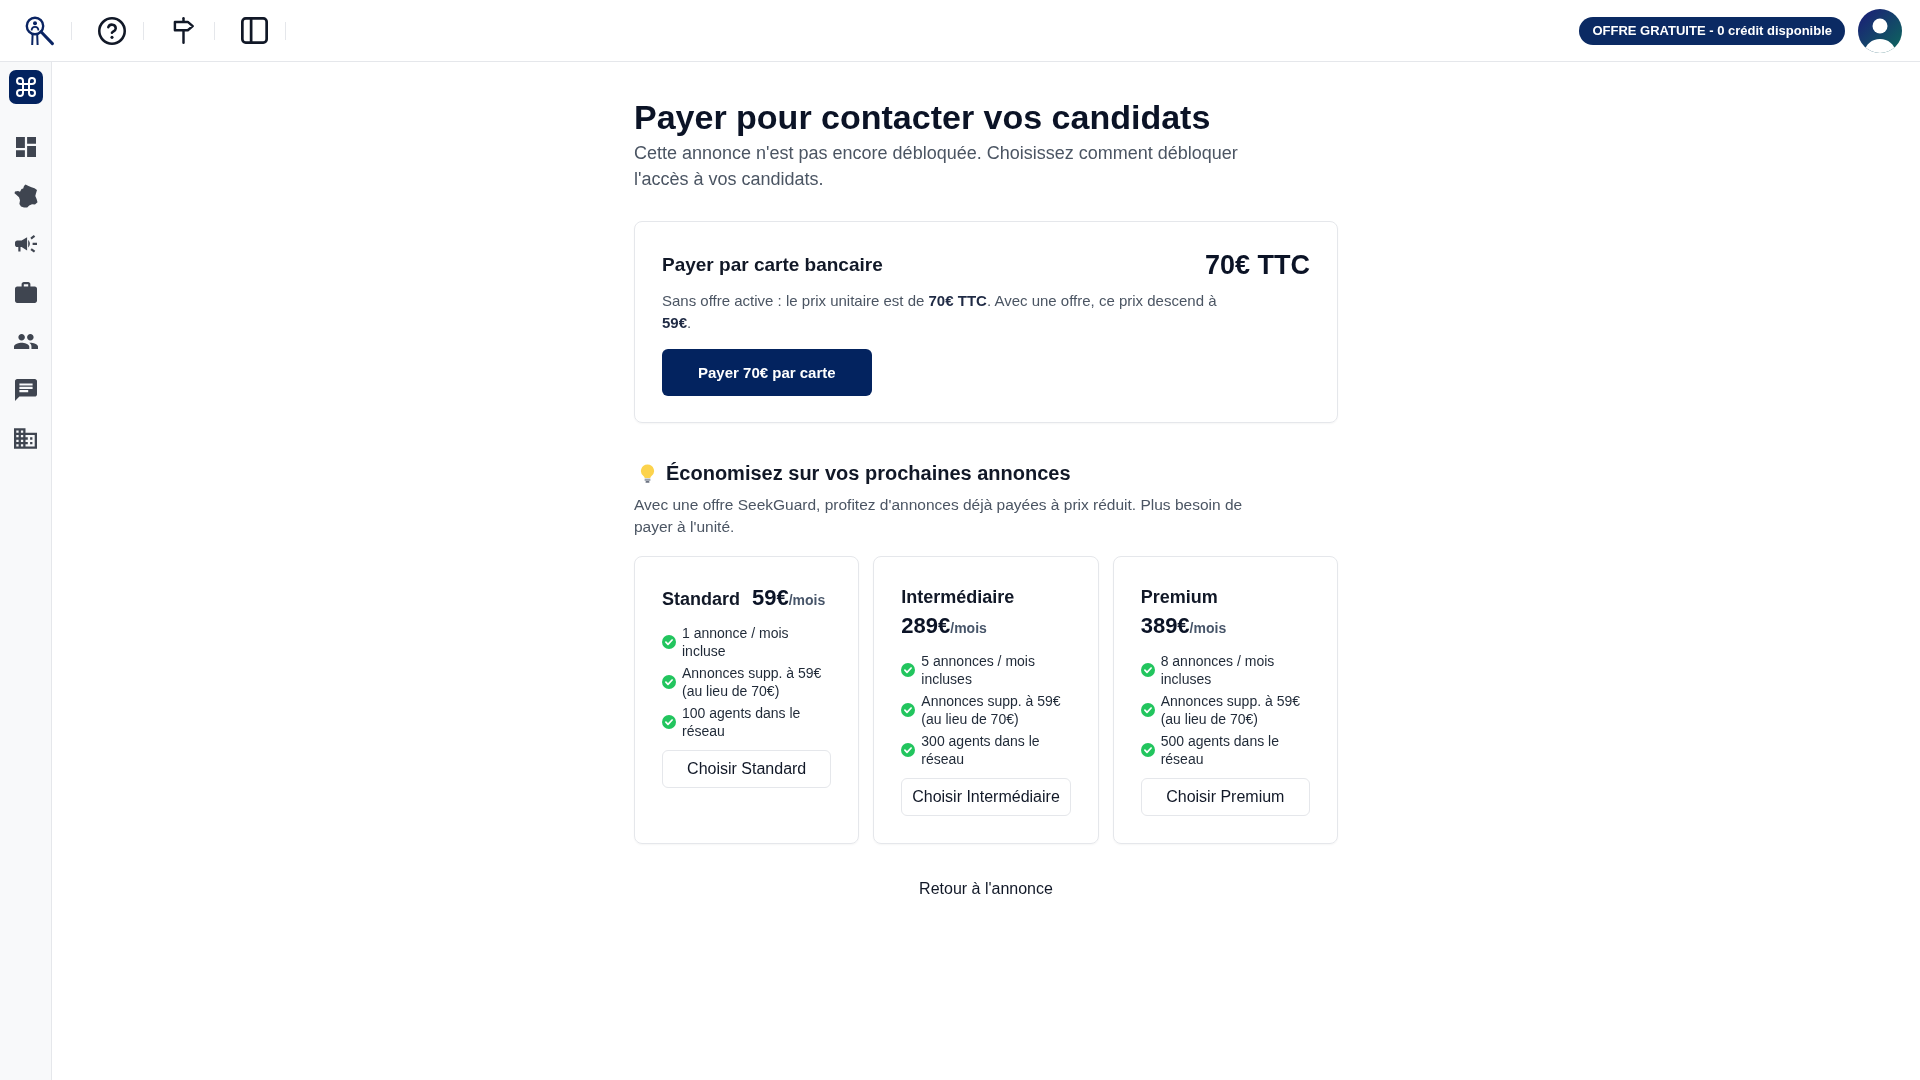  I want to click on back-link: Retour à l'annonce, so click(986, 889).